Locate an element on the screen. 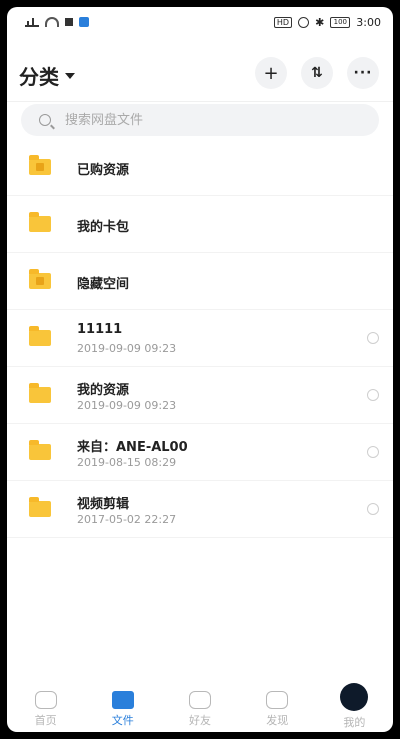 This screenshot has height=739, width=400. item-name: 11111 is located at coordinates (100, 329).